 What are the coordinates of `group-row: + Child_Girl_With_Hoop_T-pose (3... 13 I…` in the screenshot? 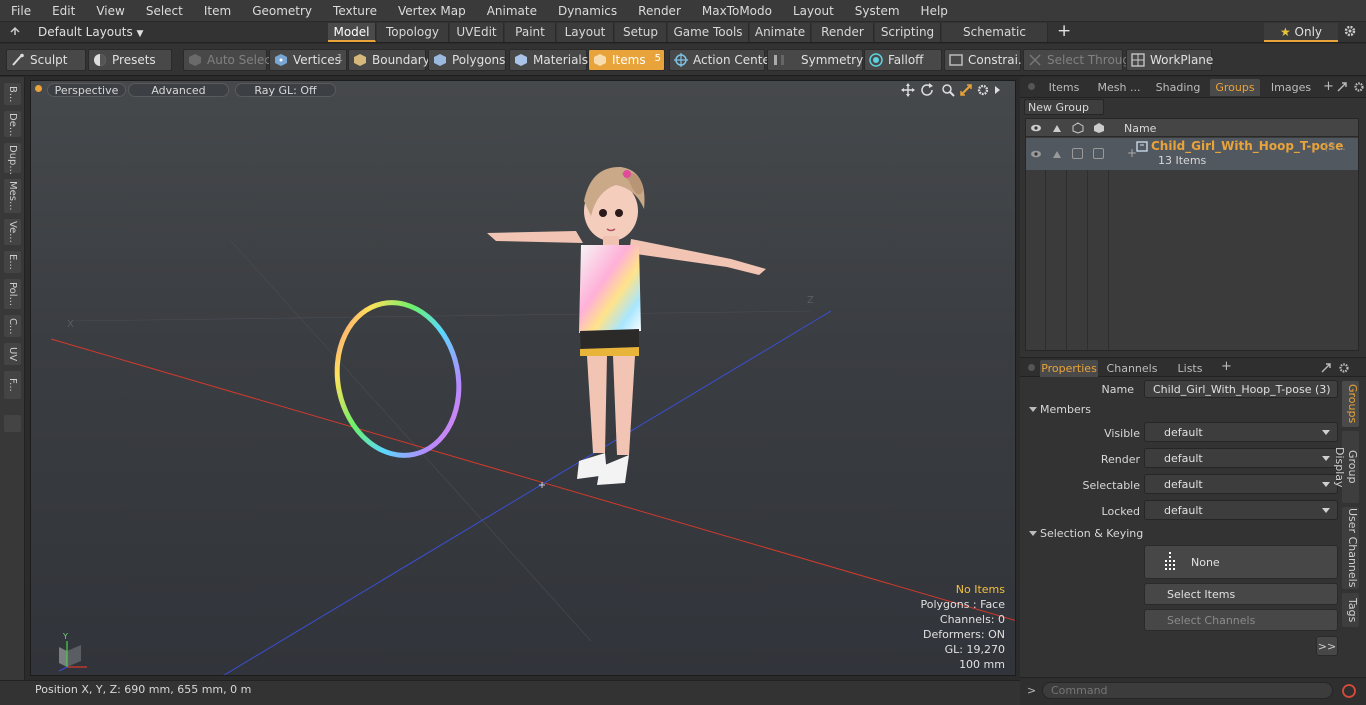 It's located at (1192, 154).